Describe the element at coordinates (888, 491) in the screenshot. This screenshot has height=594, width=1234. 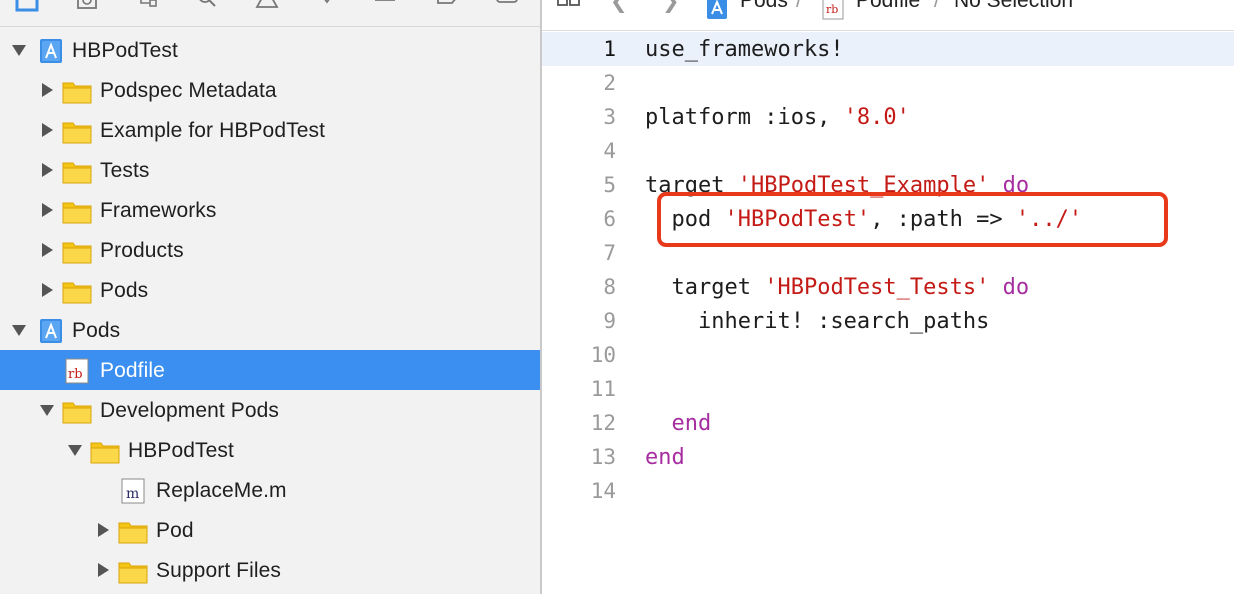
I see `code-line: 14` at that location.